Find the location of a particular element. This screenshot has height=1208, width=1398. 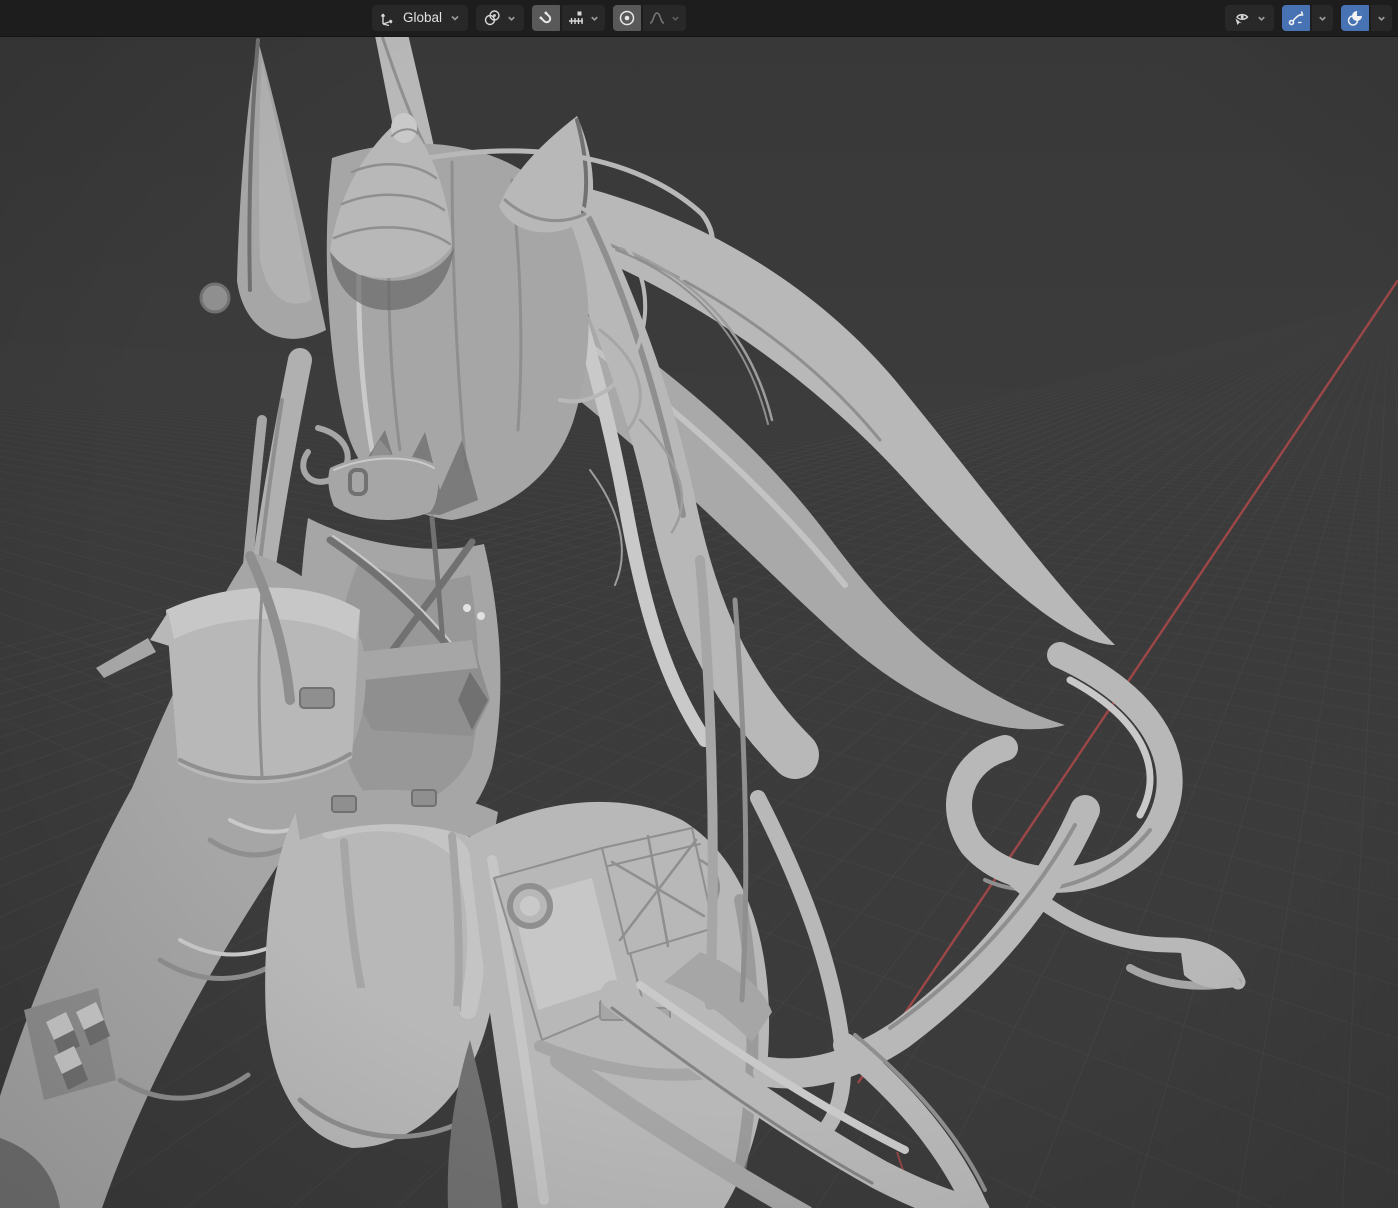

snap-controls is located at coordinates (569, 18).